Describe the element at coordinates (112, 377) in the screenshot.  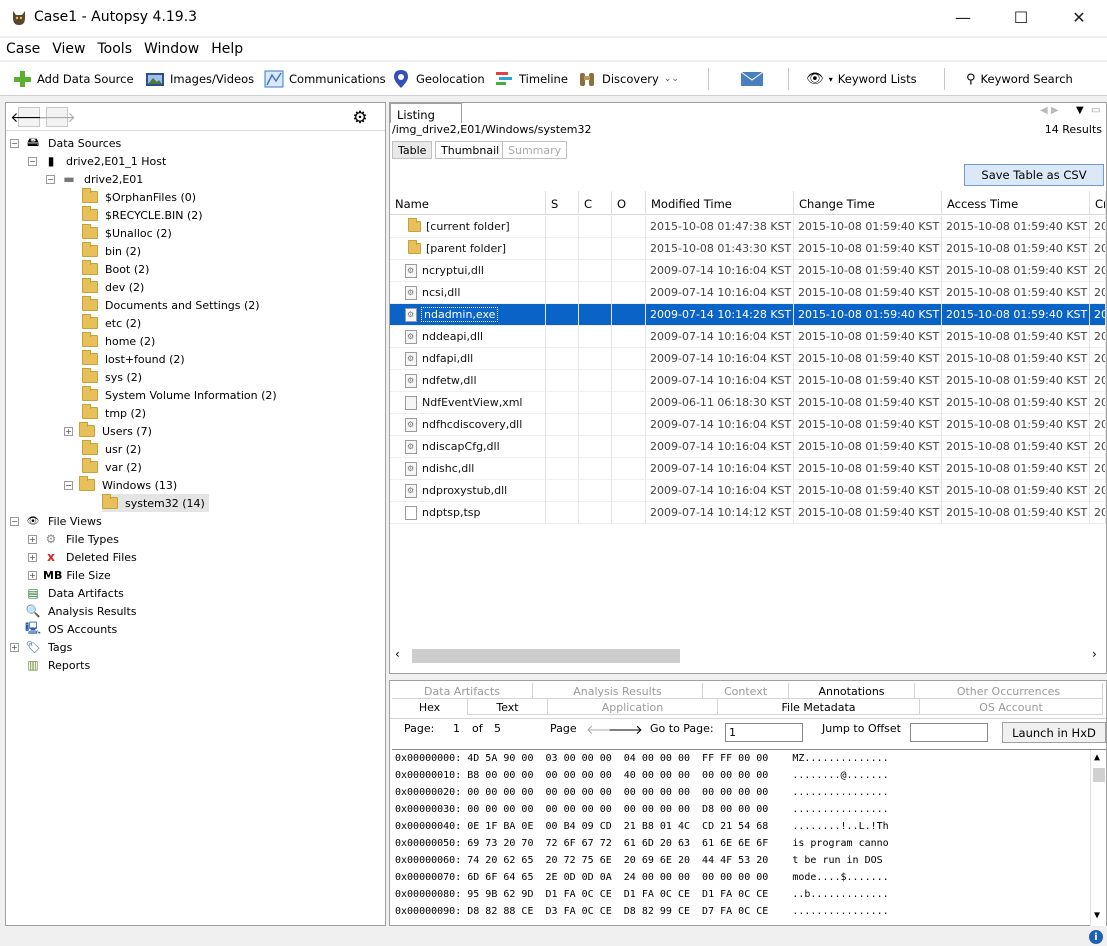
I see `tree-folder: sys (2)` at that location.